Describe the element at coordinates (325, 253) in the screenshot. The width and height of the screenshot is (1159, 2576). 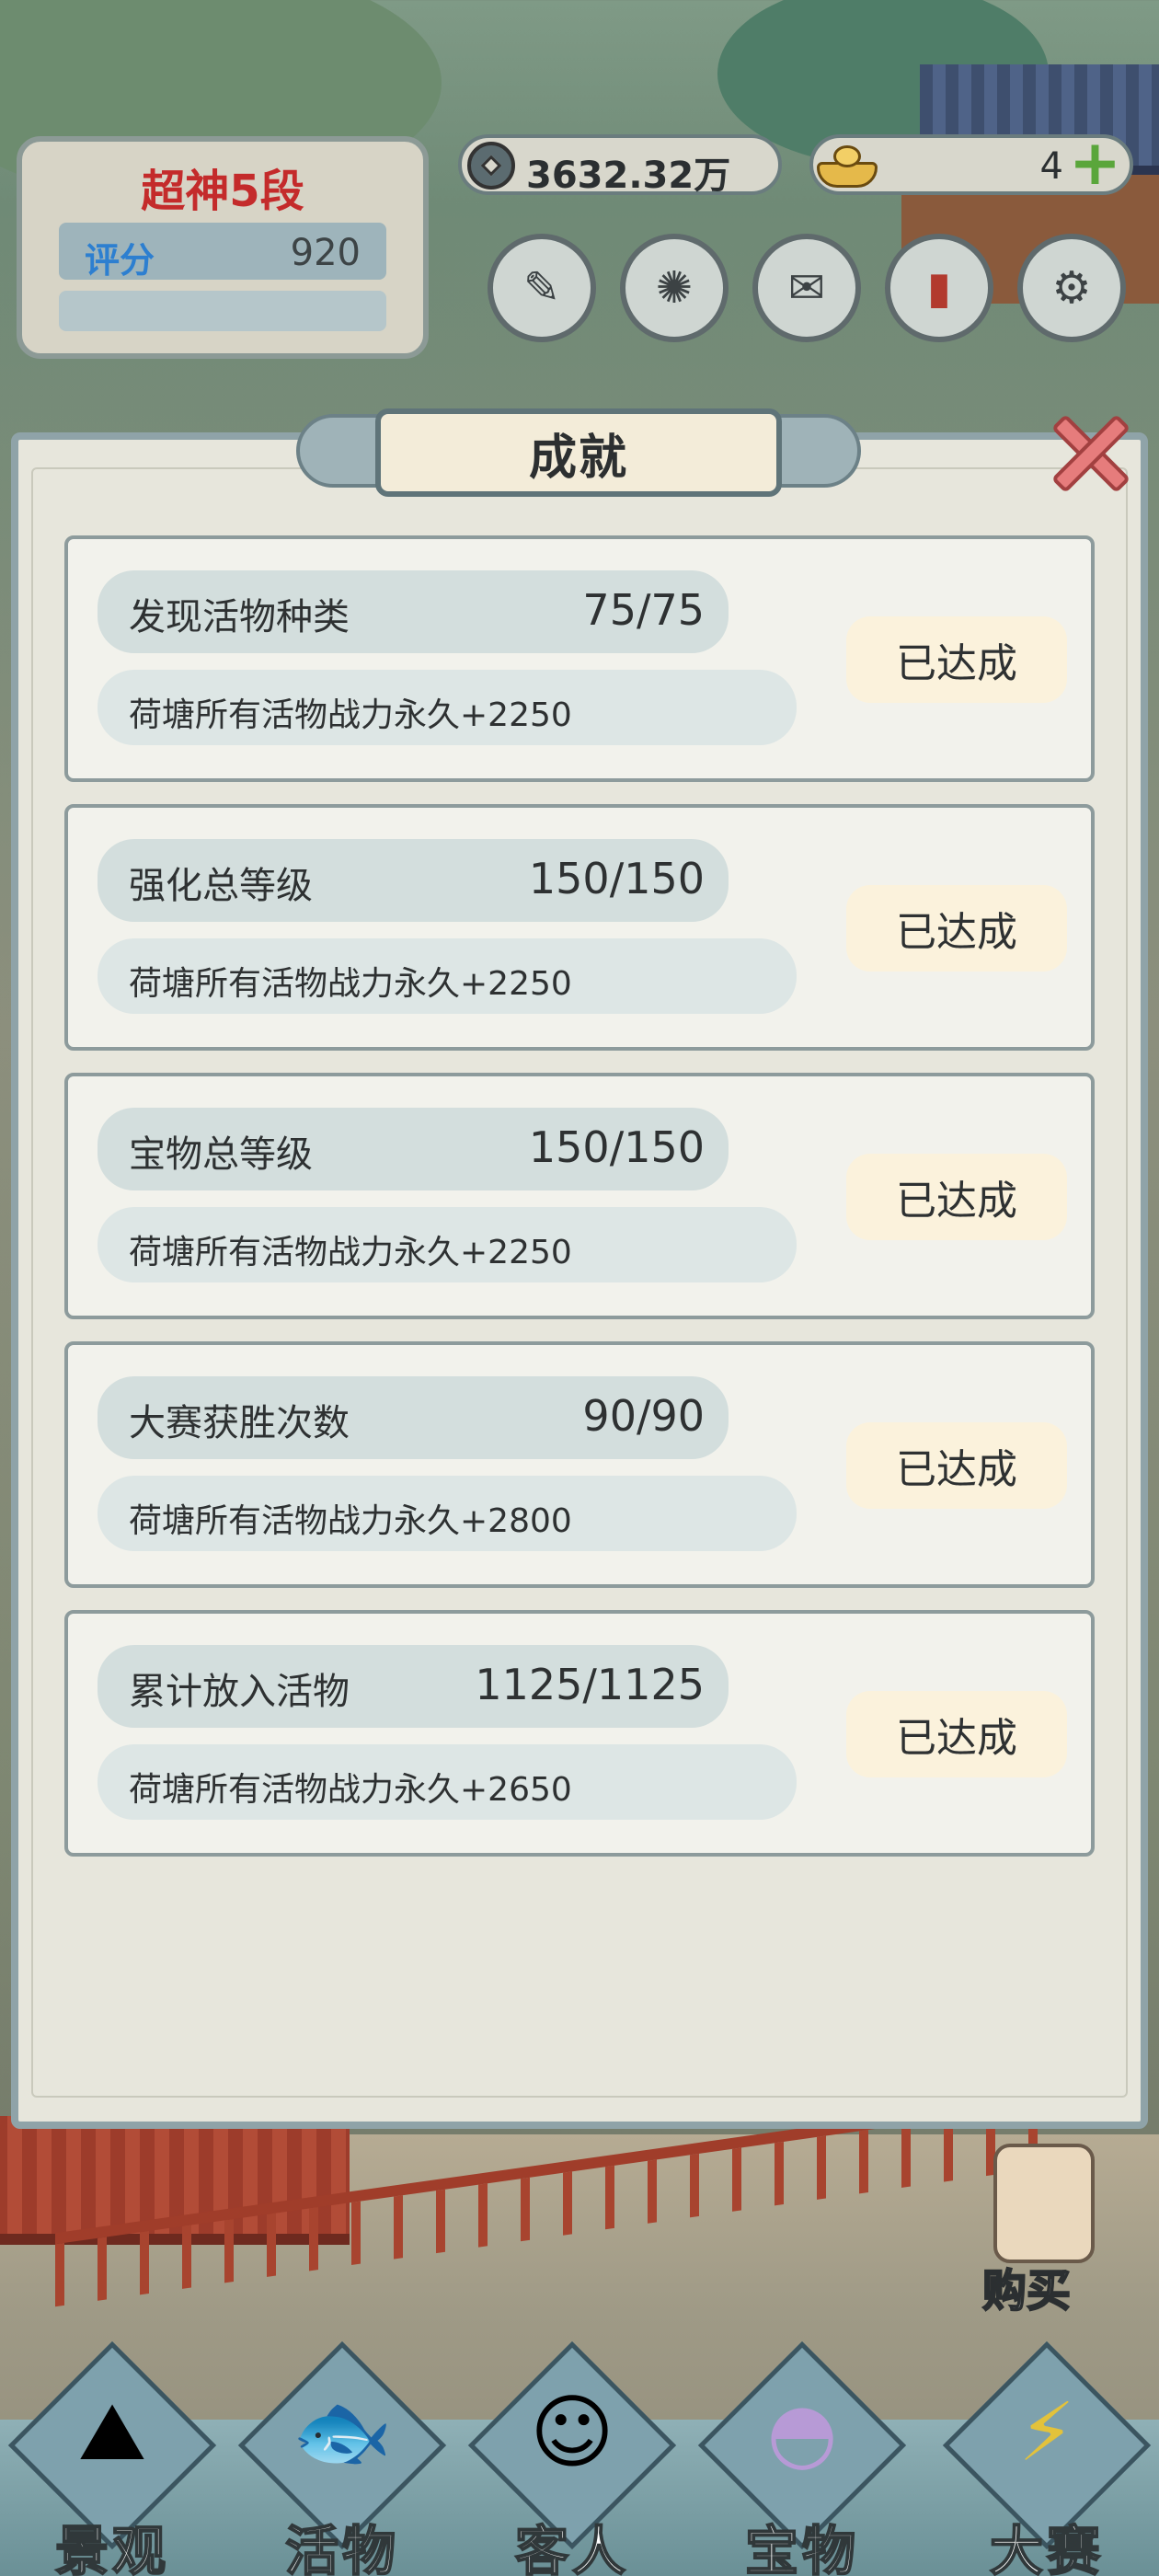
I see `score-value: 920` at that location.